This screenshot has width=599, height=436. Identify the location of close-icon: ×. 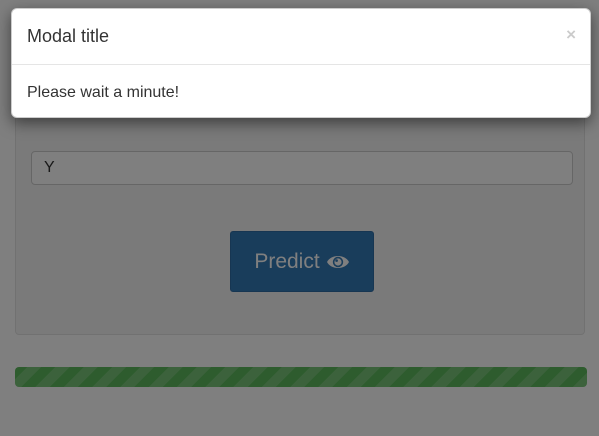
(571, 35).